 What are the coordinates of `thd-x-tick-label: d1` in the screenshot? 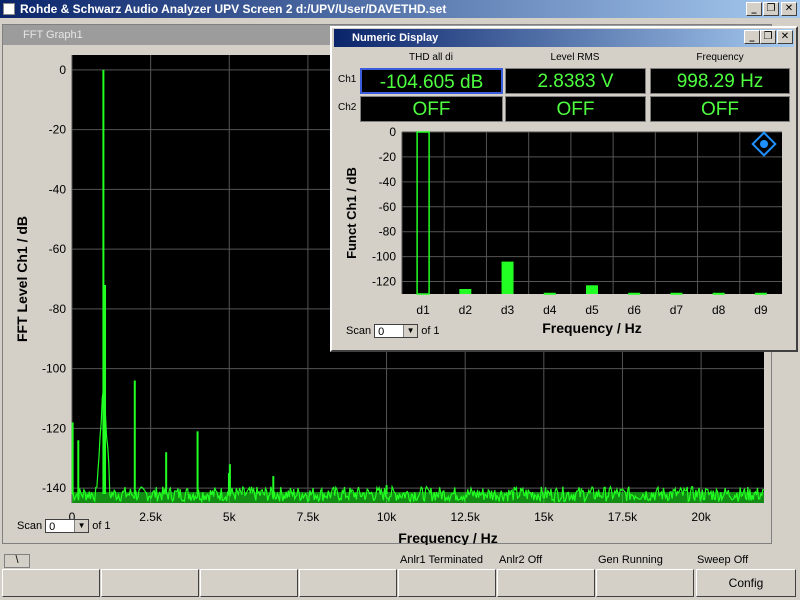 It's located at (423, 310).